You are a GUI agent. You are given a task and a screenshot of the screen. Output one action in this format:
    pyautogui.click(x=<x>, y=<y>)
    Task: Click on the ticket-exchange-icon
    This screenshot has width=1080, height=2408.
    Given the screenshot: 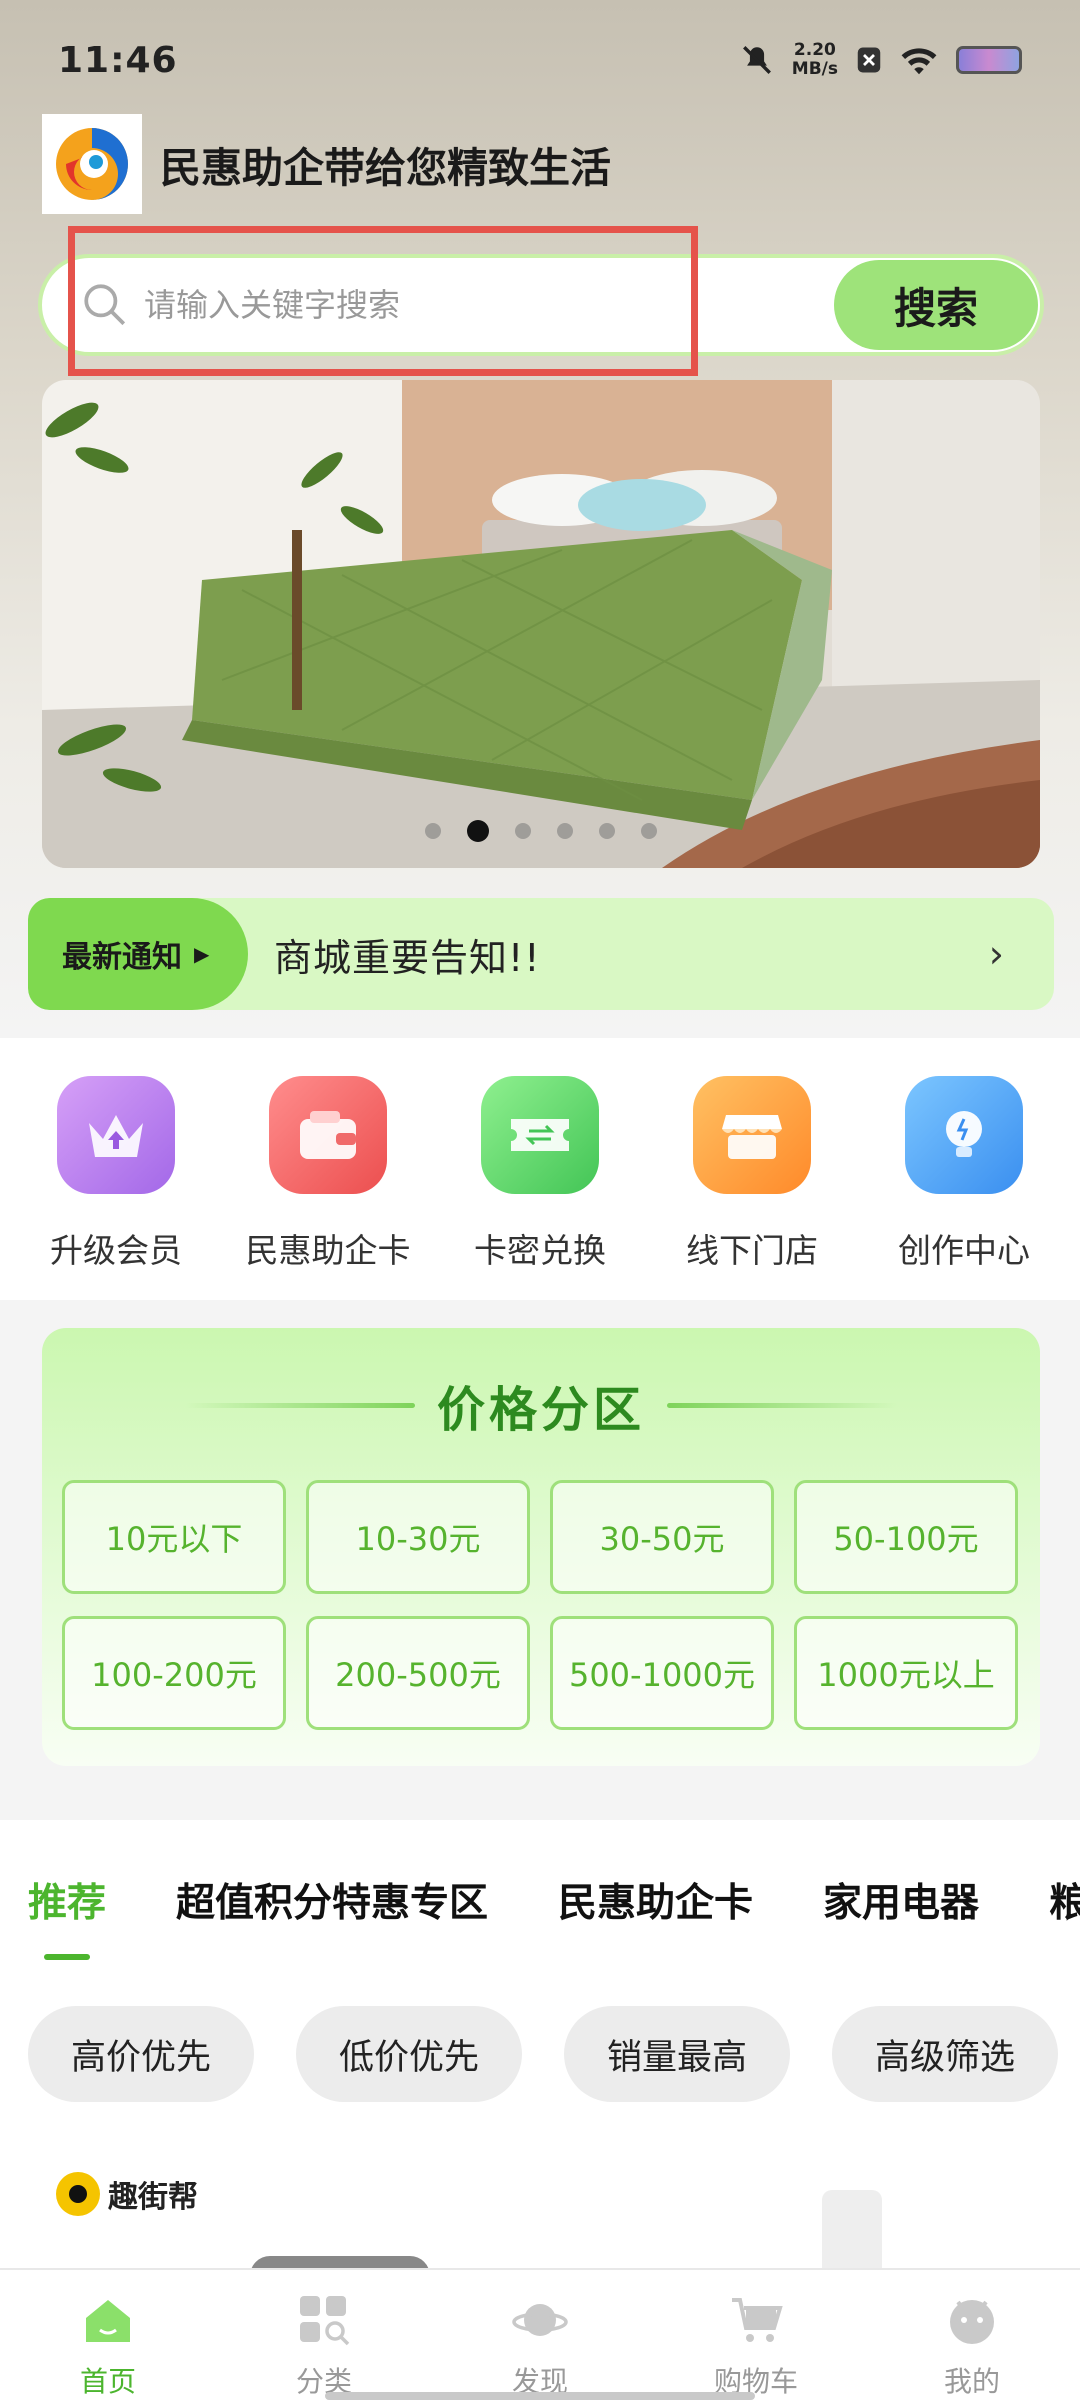 What is the action you would take?
    pyautogui.click(x=540, y=1135)
    